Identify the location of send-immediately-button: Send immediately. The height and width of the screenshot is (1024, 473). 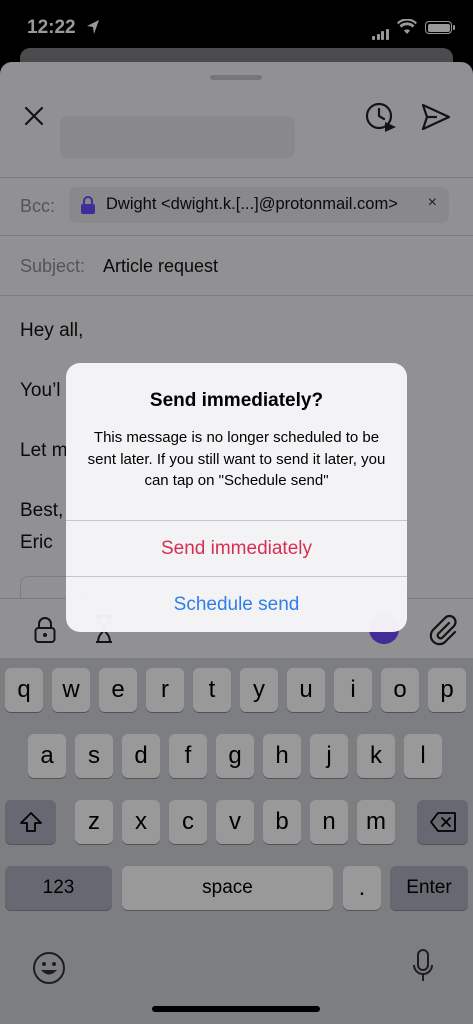
(236, 548).